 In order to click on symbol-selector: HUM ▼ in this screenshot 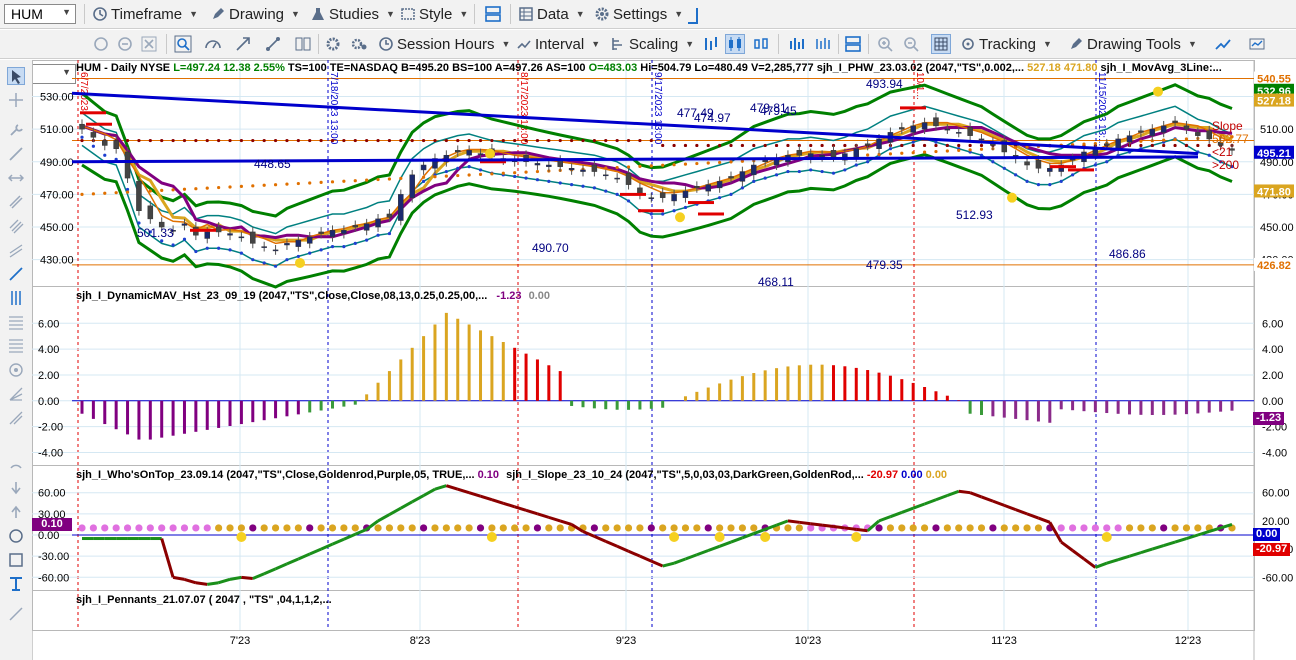, I will do `click(40, 14)`.